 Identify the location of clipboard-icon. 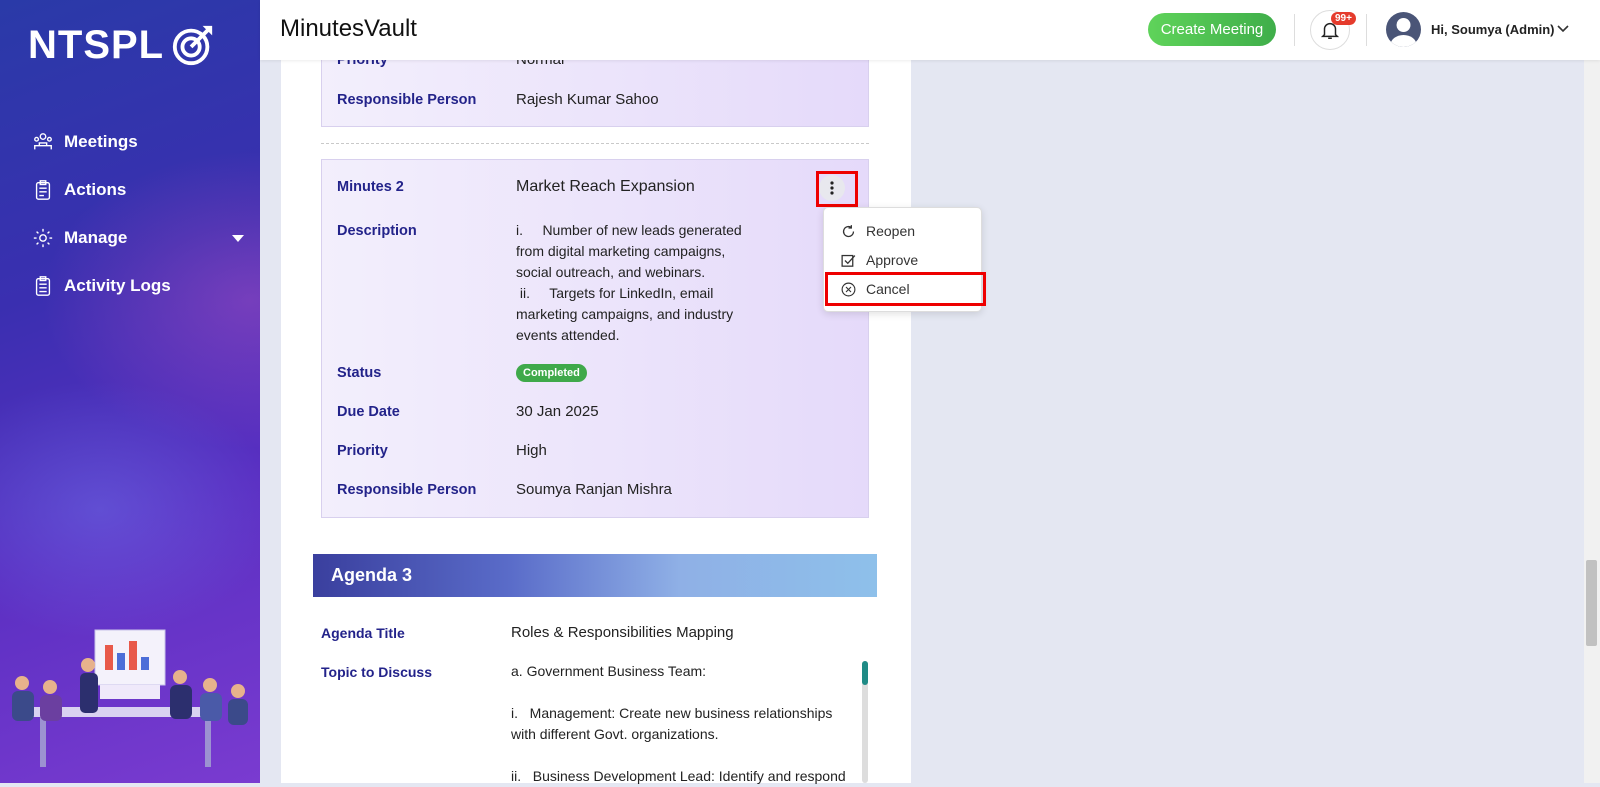
(43, 190).